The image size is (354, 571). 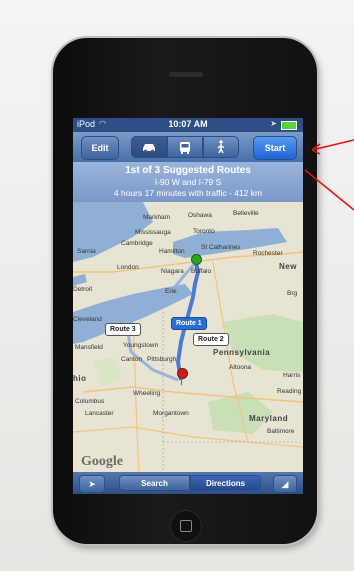 What do you see at coordinates (200, 215) in the screenshot?
I see `map-label-oshawa: Oshawa` at bounding box center [200, 215].